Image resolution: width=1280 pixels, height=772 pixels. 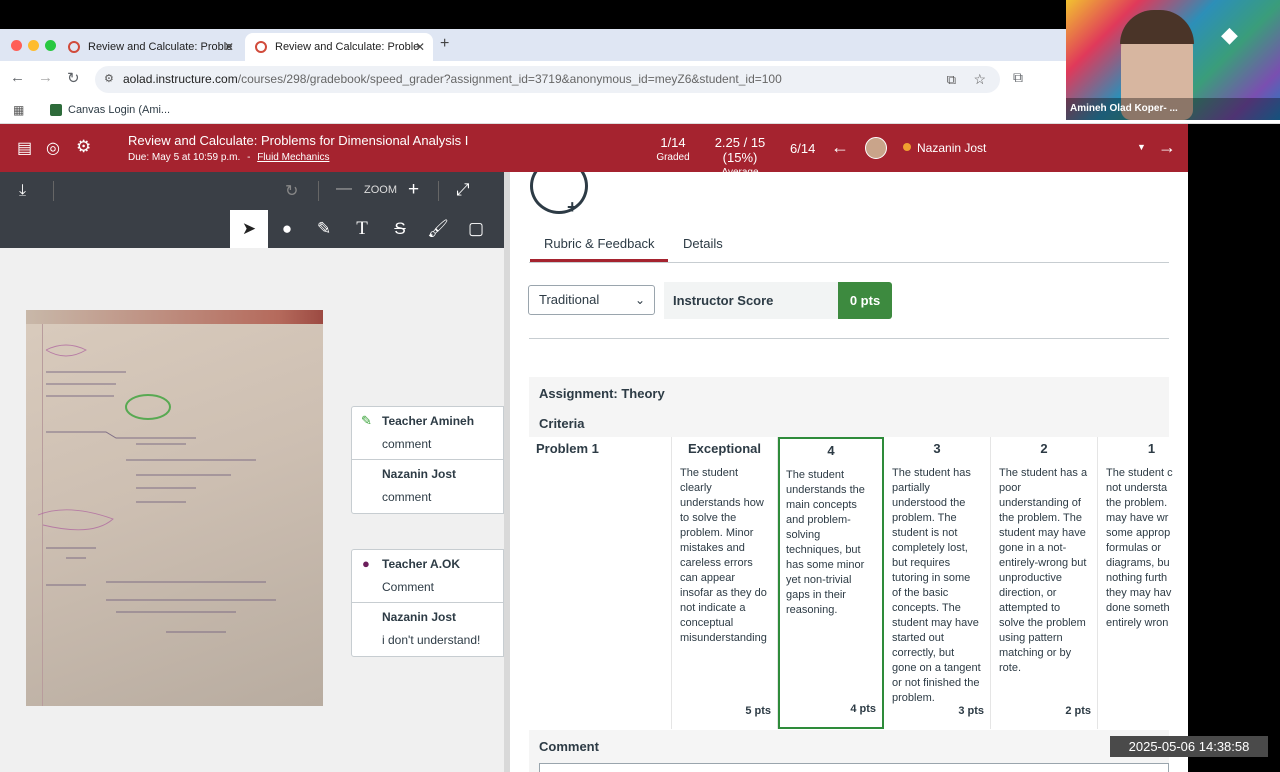 I want to click on student-dropdown-chevron-icon: ▼, so click(x=1141, y=147).